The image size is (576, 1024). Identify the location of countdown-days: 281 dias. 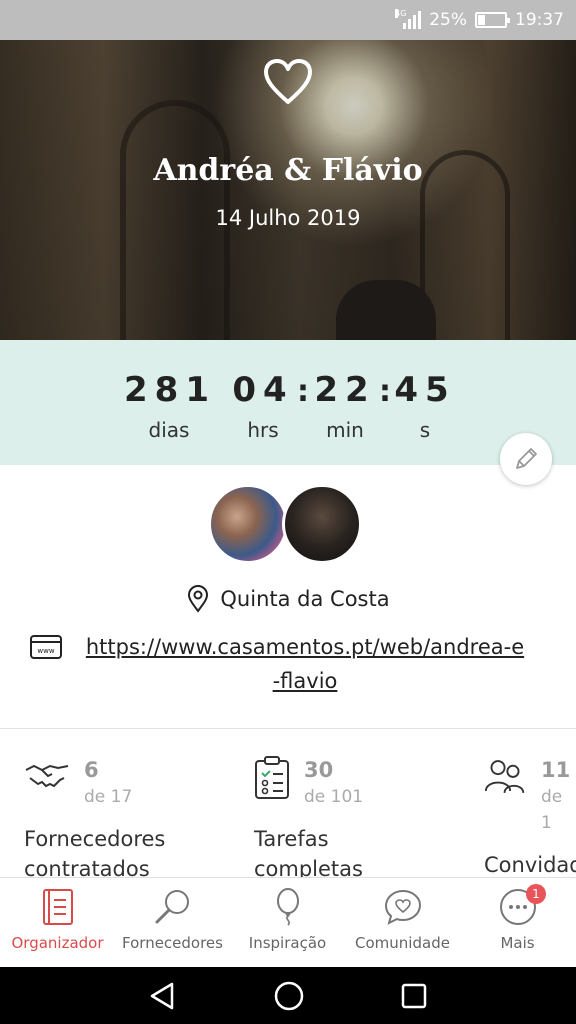
(170, 406).